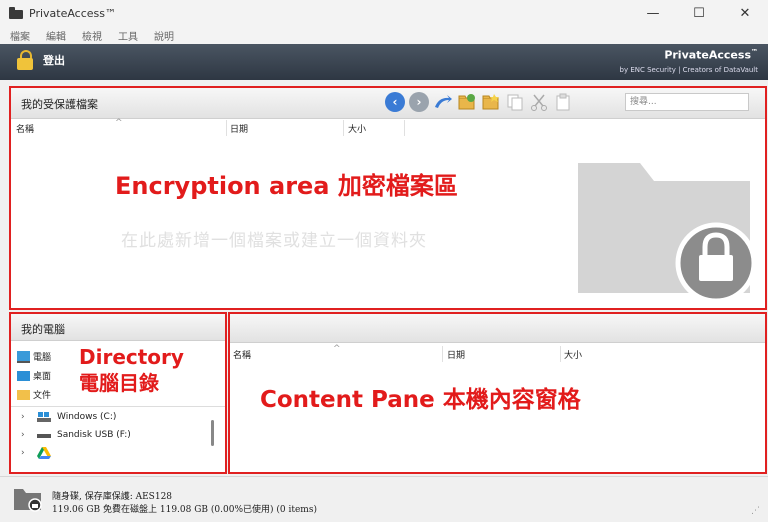  I want to click on menu-bar: 檔案 編輯 檢視 工具 說明, so click(384, 35).